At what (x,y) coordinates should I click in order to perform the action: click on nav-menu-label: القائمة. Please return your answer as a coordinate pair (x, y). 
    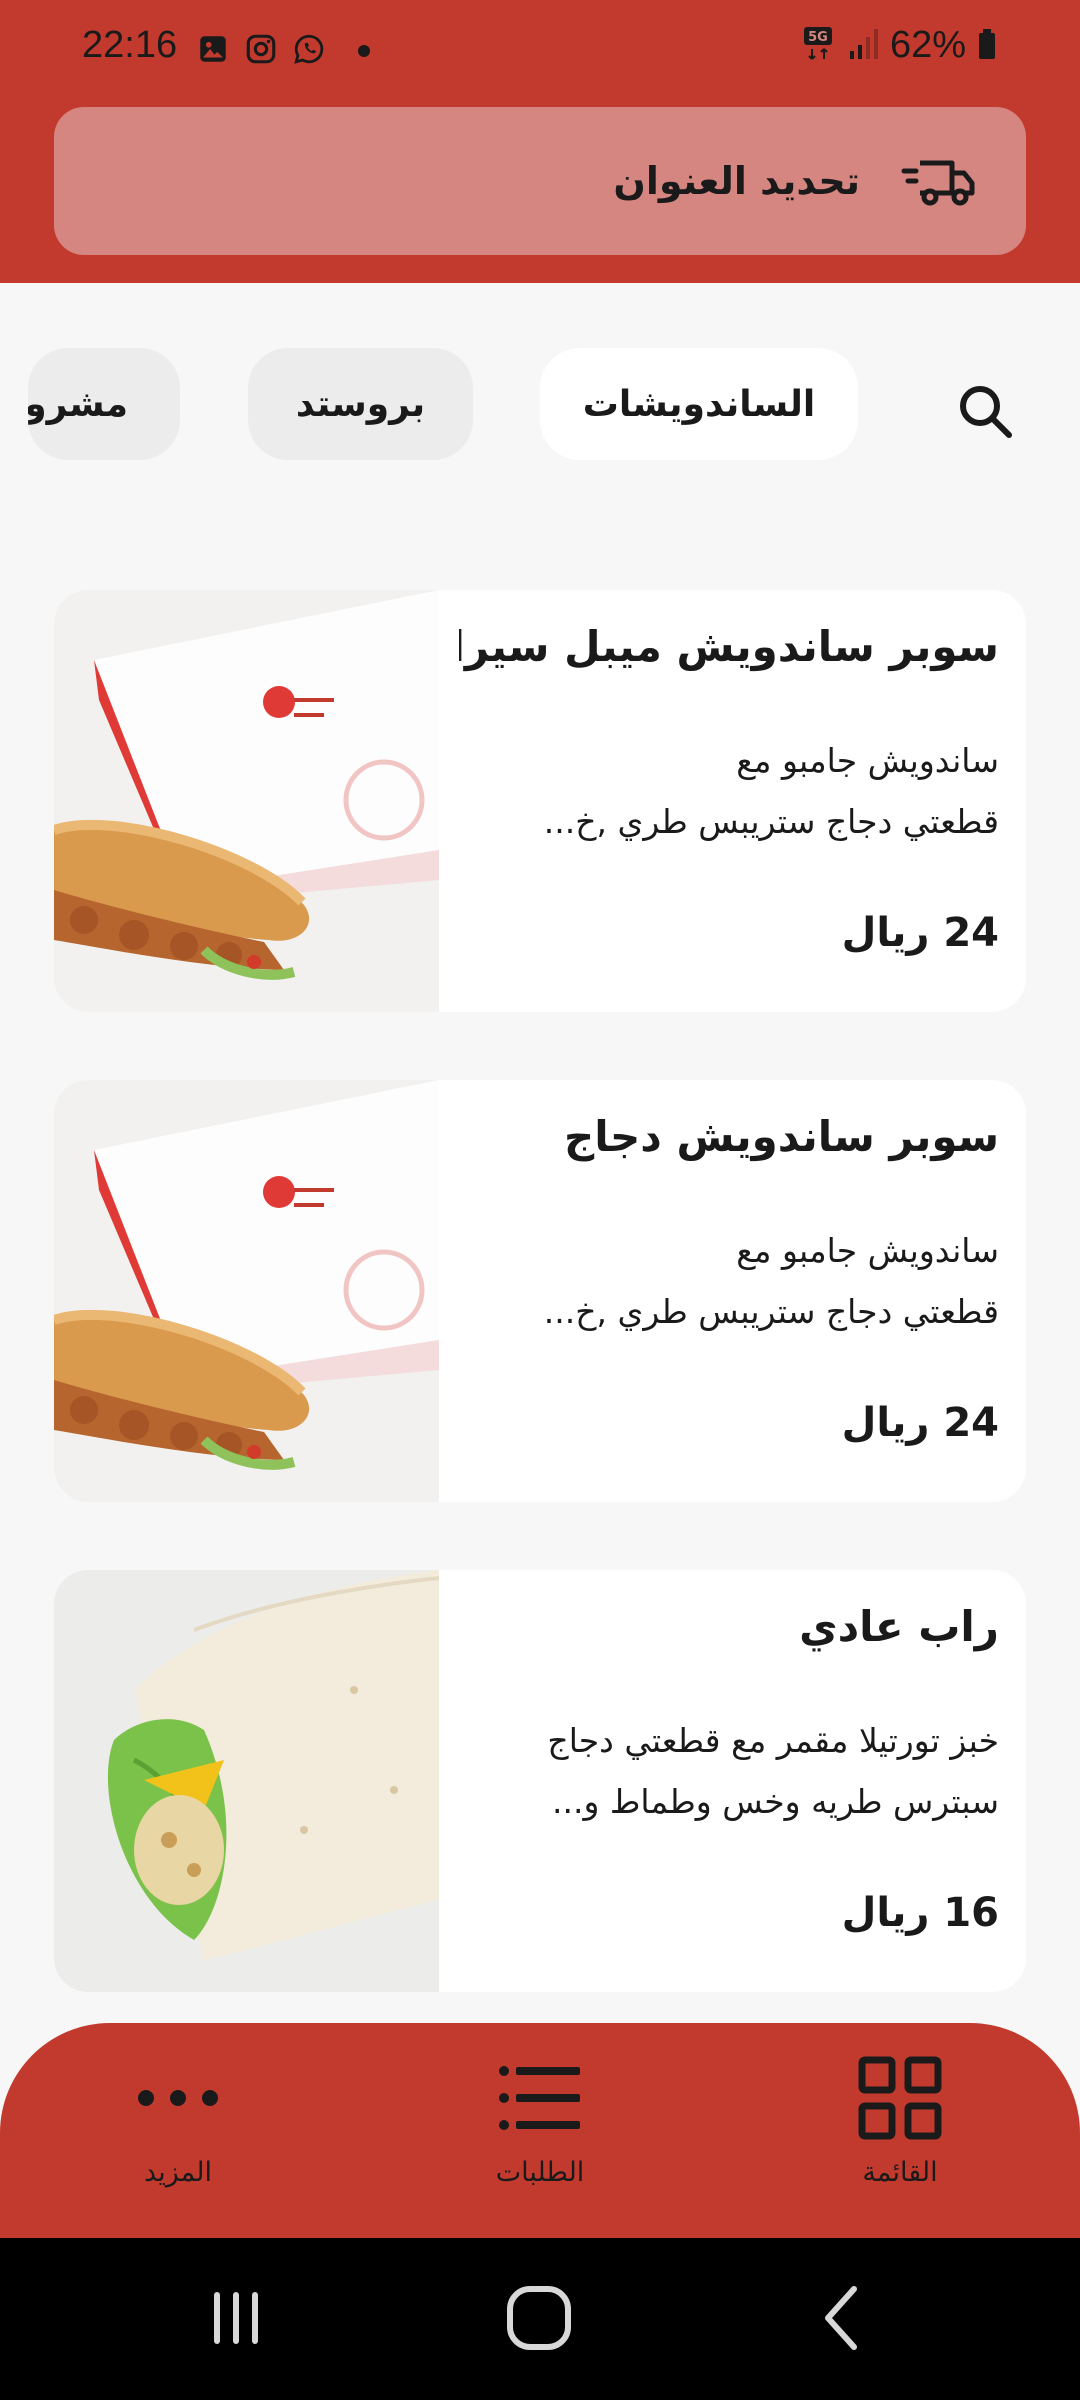
    Looking at the image, I should click on (900, 2172).